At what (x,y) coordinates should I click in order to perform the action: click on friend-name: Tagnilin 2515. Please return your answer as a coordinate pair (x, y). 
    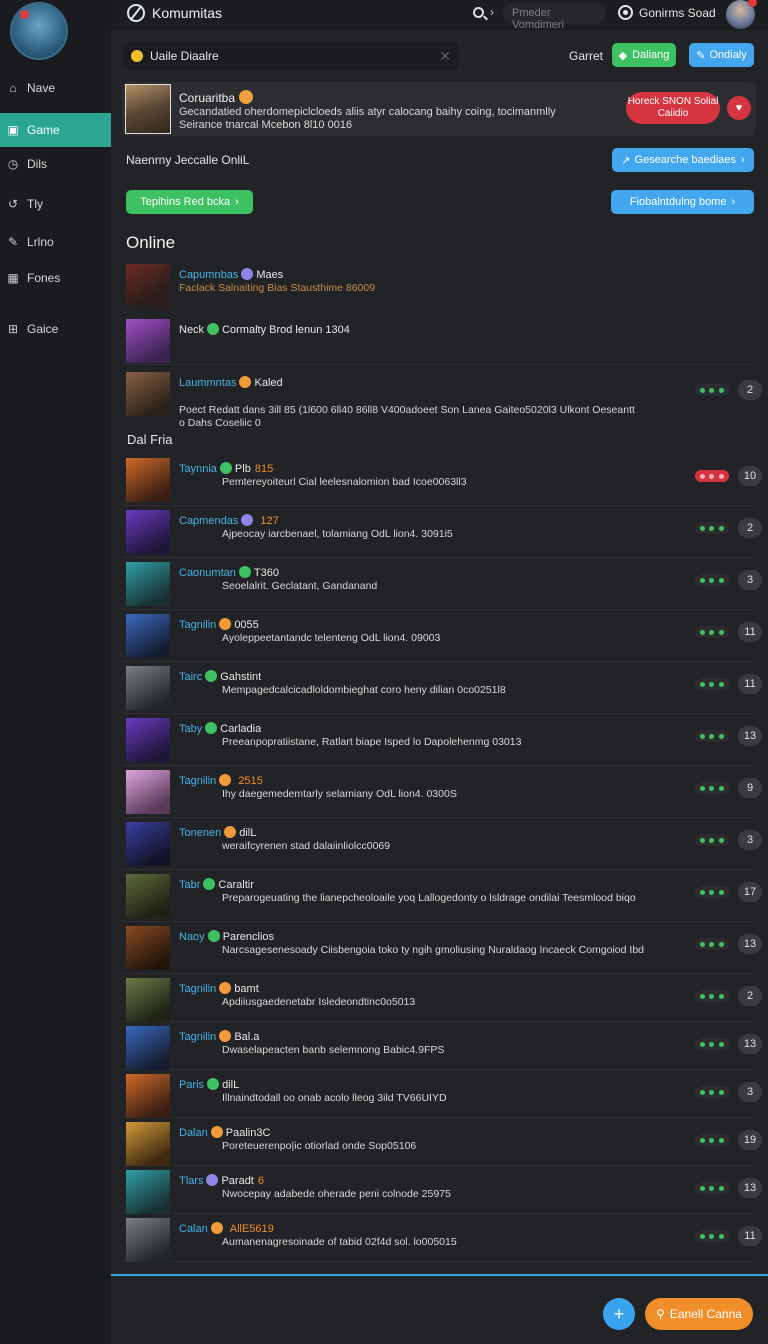
    Looking at the image, I should click on (221, 780).